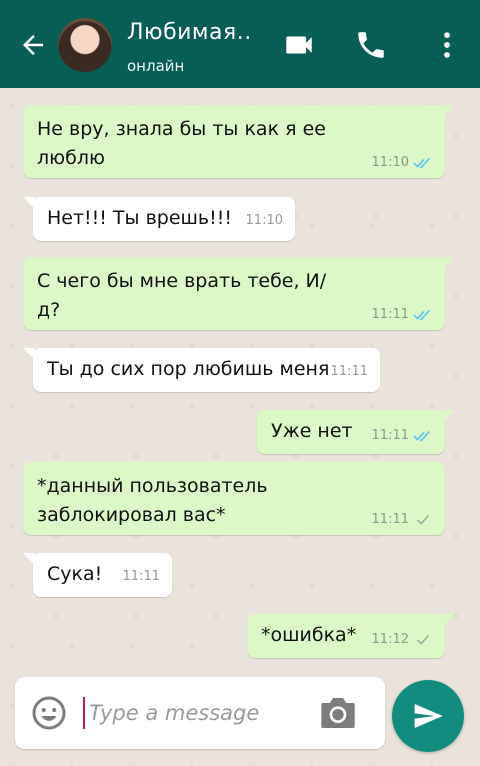  I want to click on message-input: Type a message, so click(174, 713).